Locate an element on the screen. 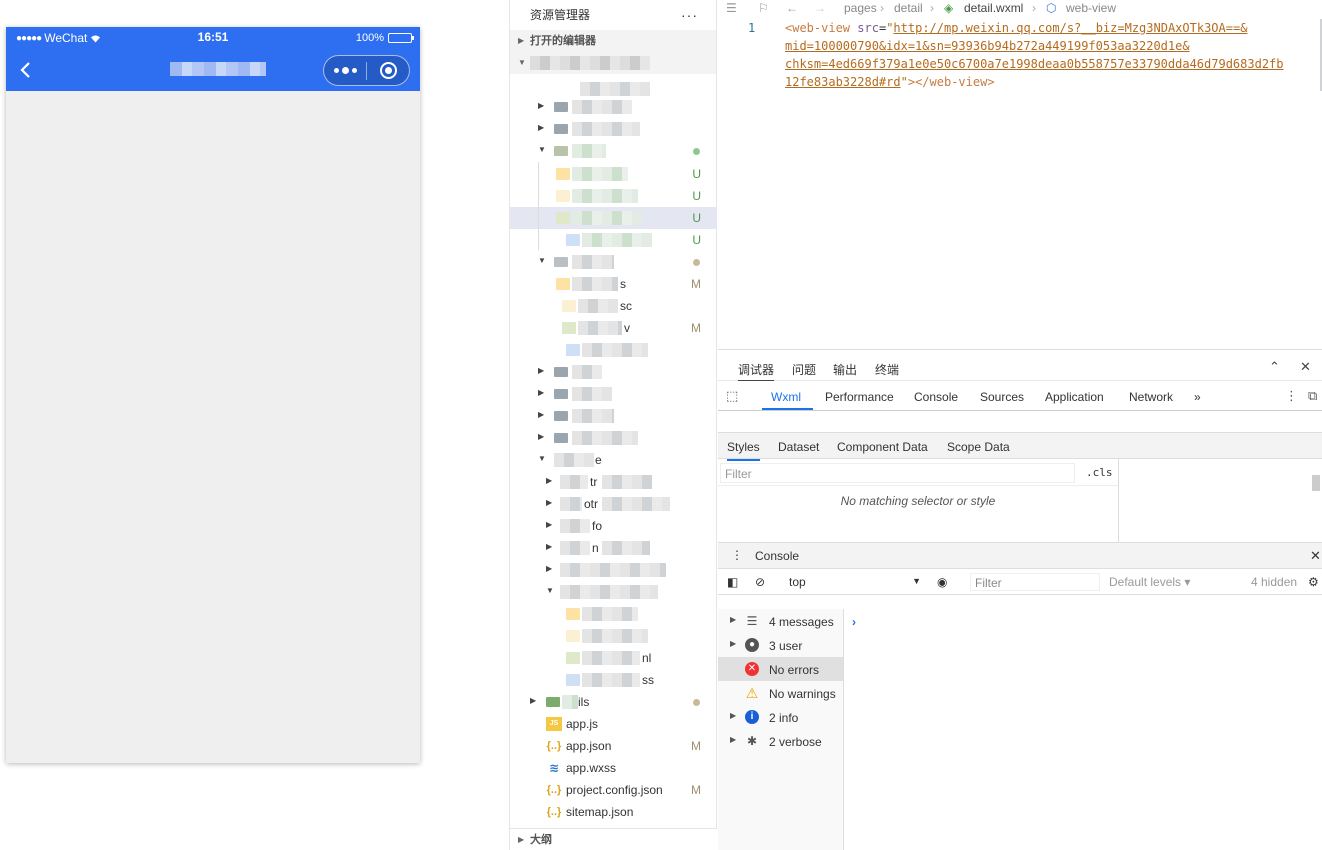 This screenshot has width=1322, height=850. battery-percent: 100% is located at coordinates (369, 38).